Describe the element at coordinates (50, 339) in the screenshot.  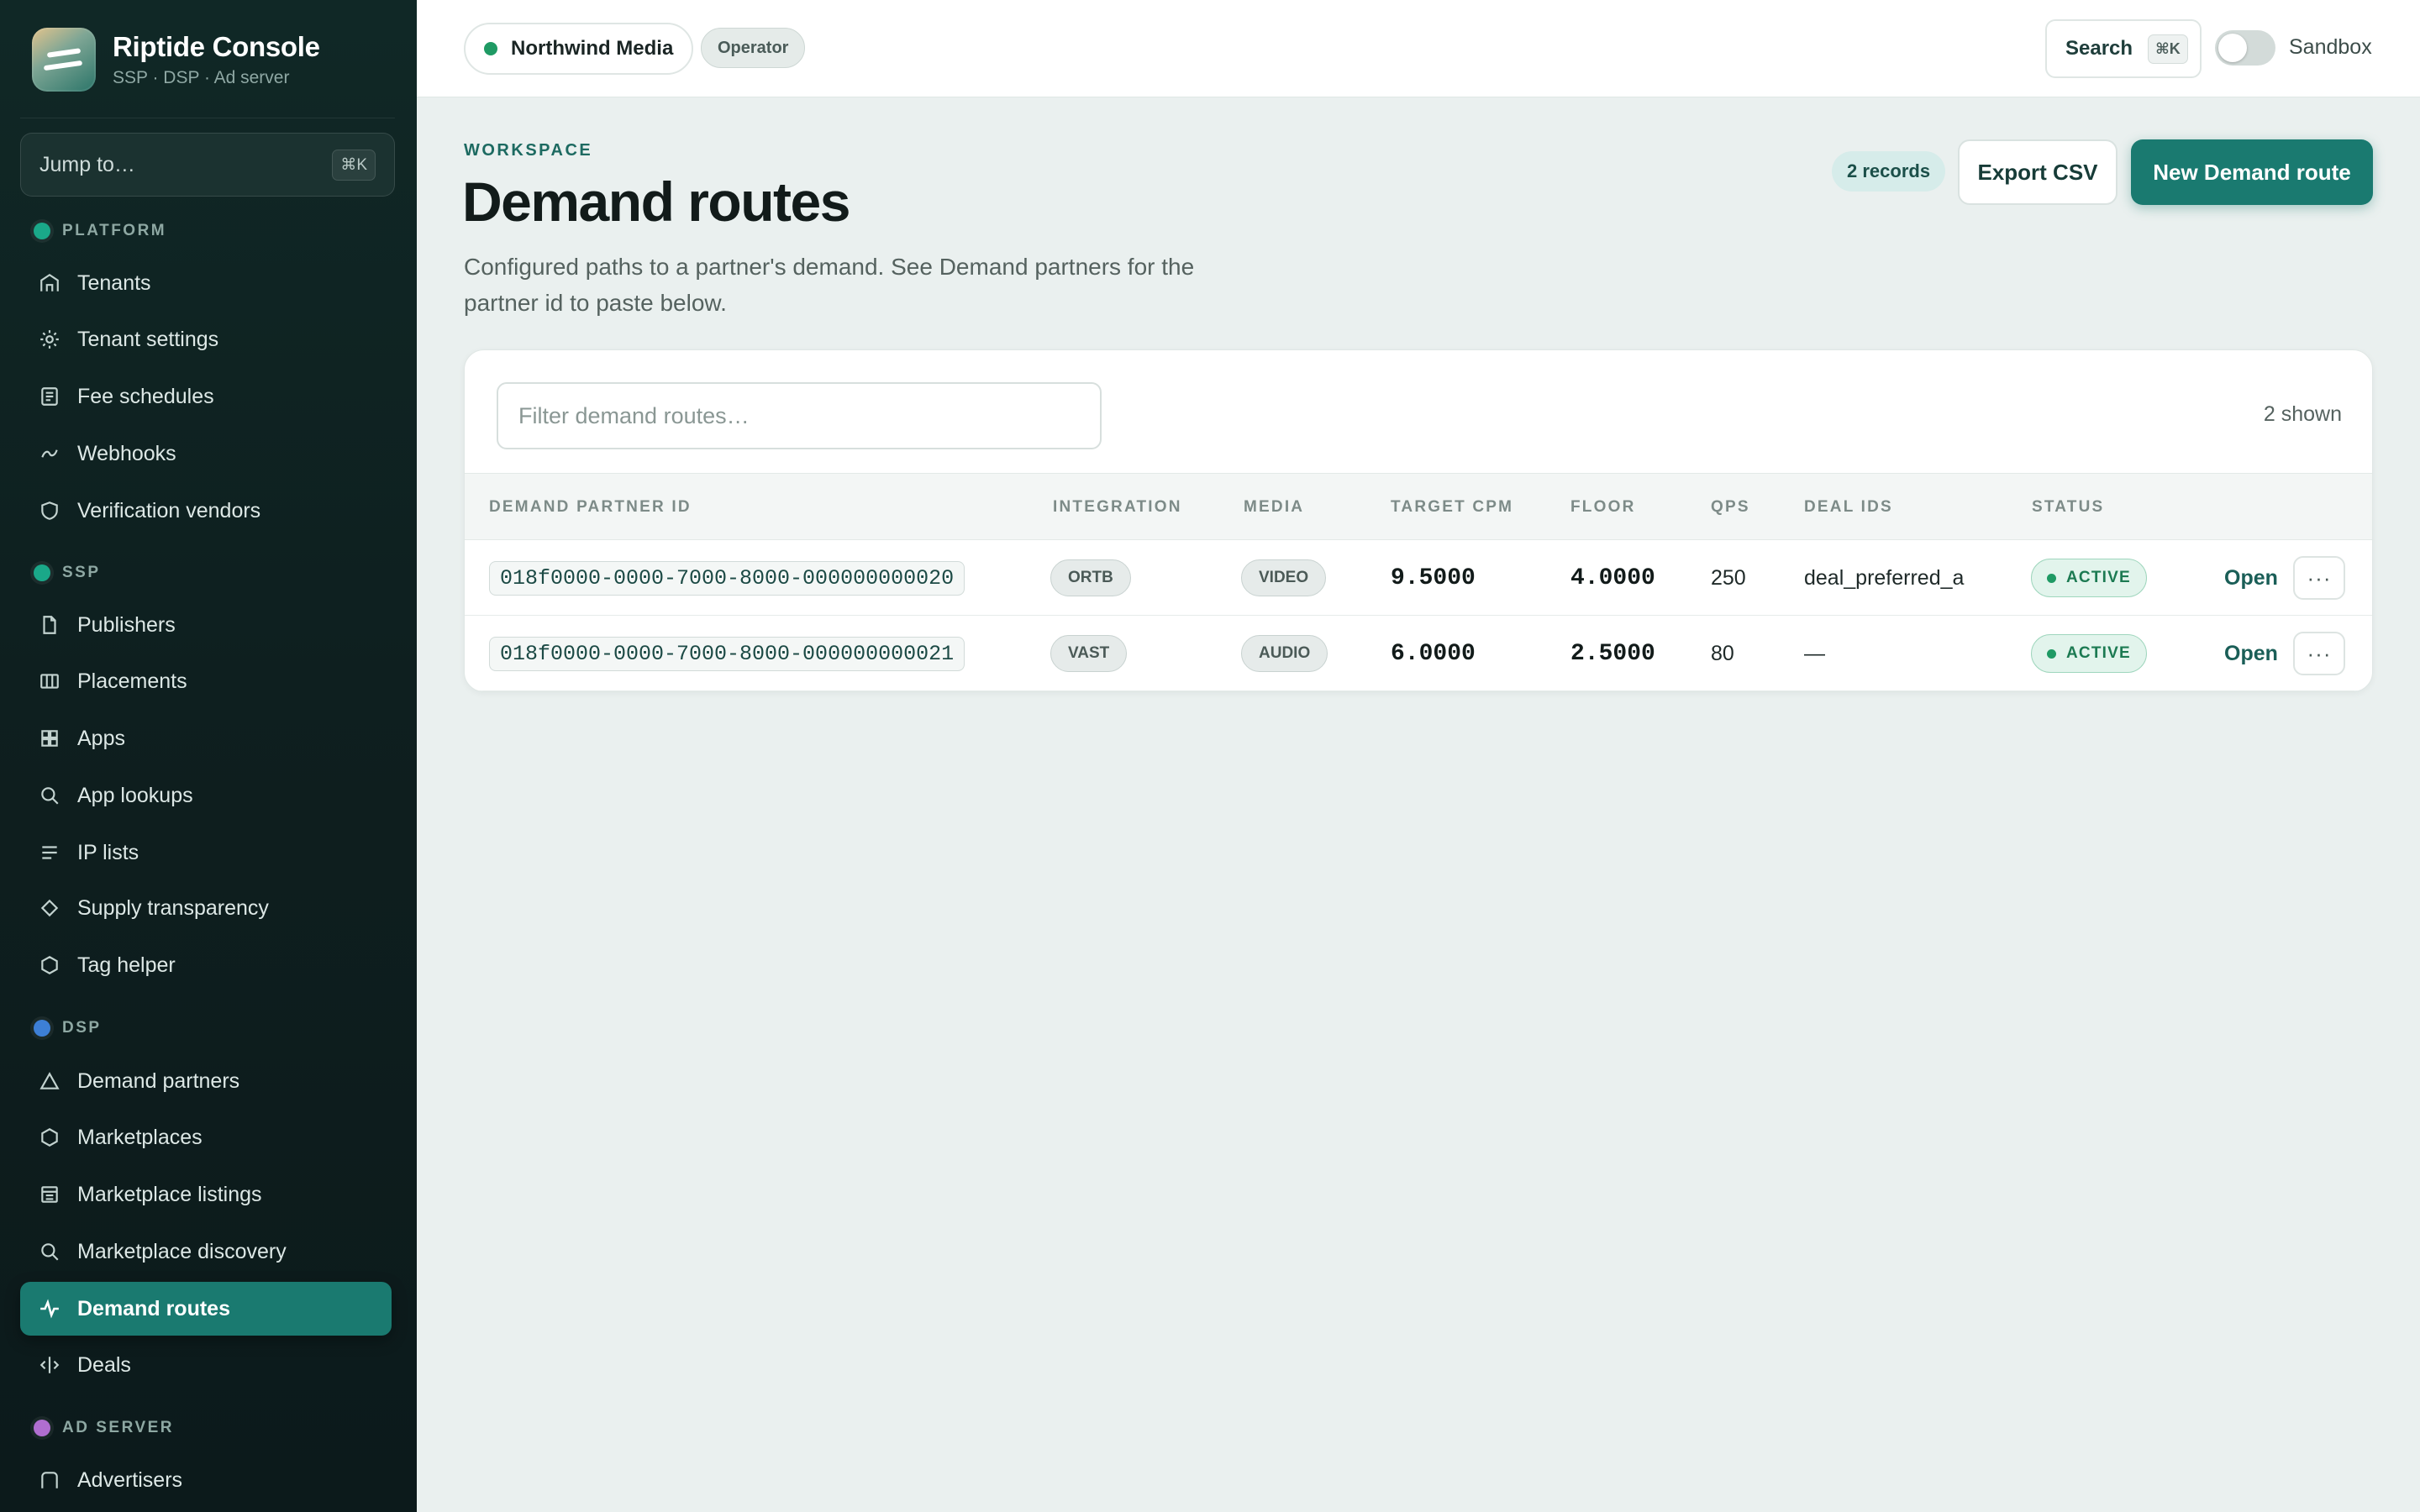
I see `gear-icon` at that location.